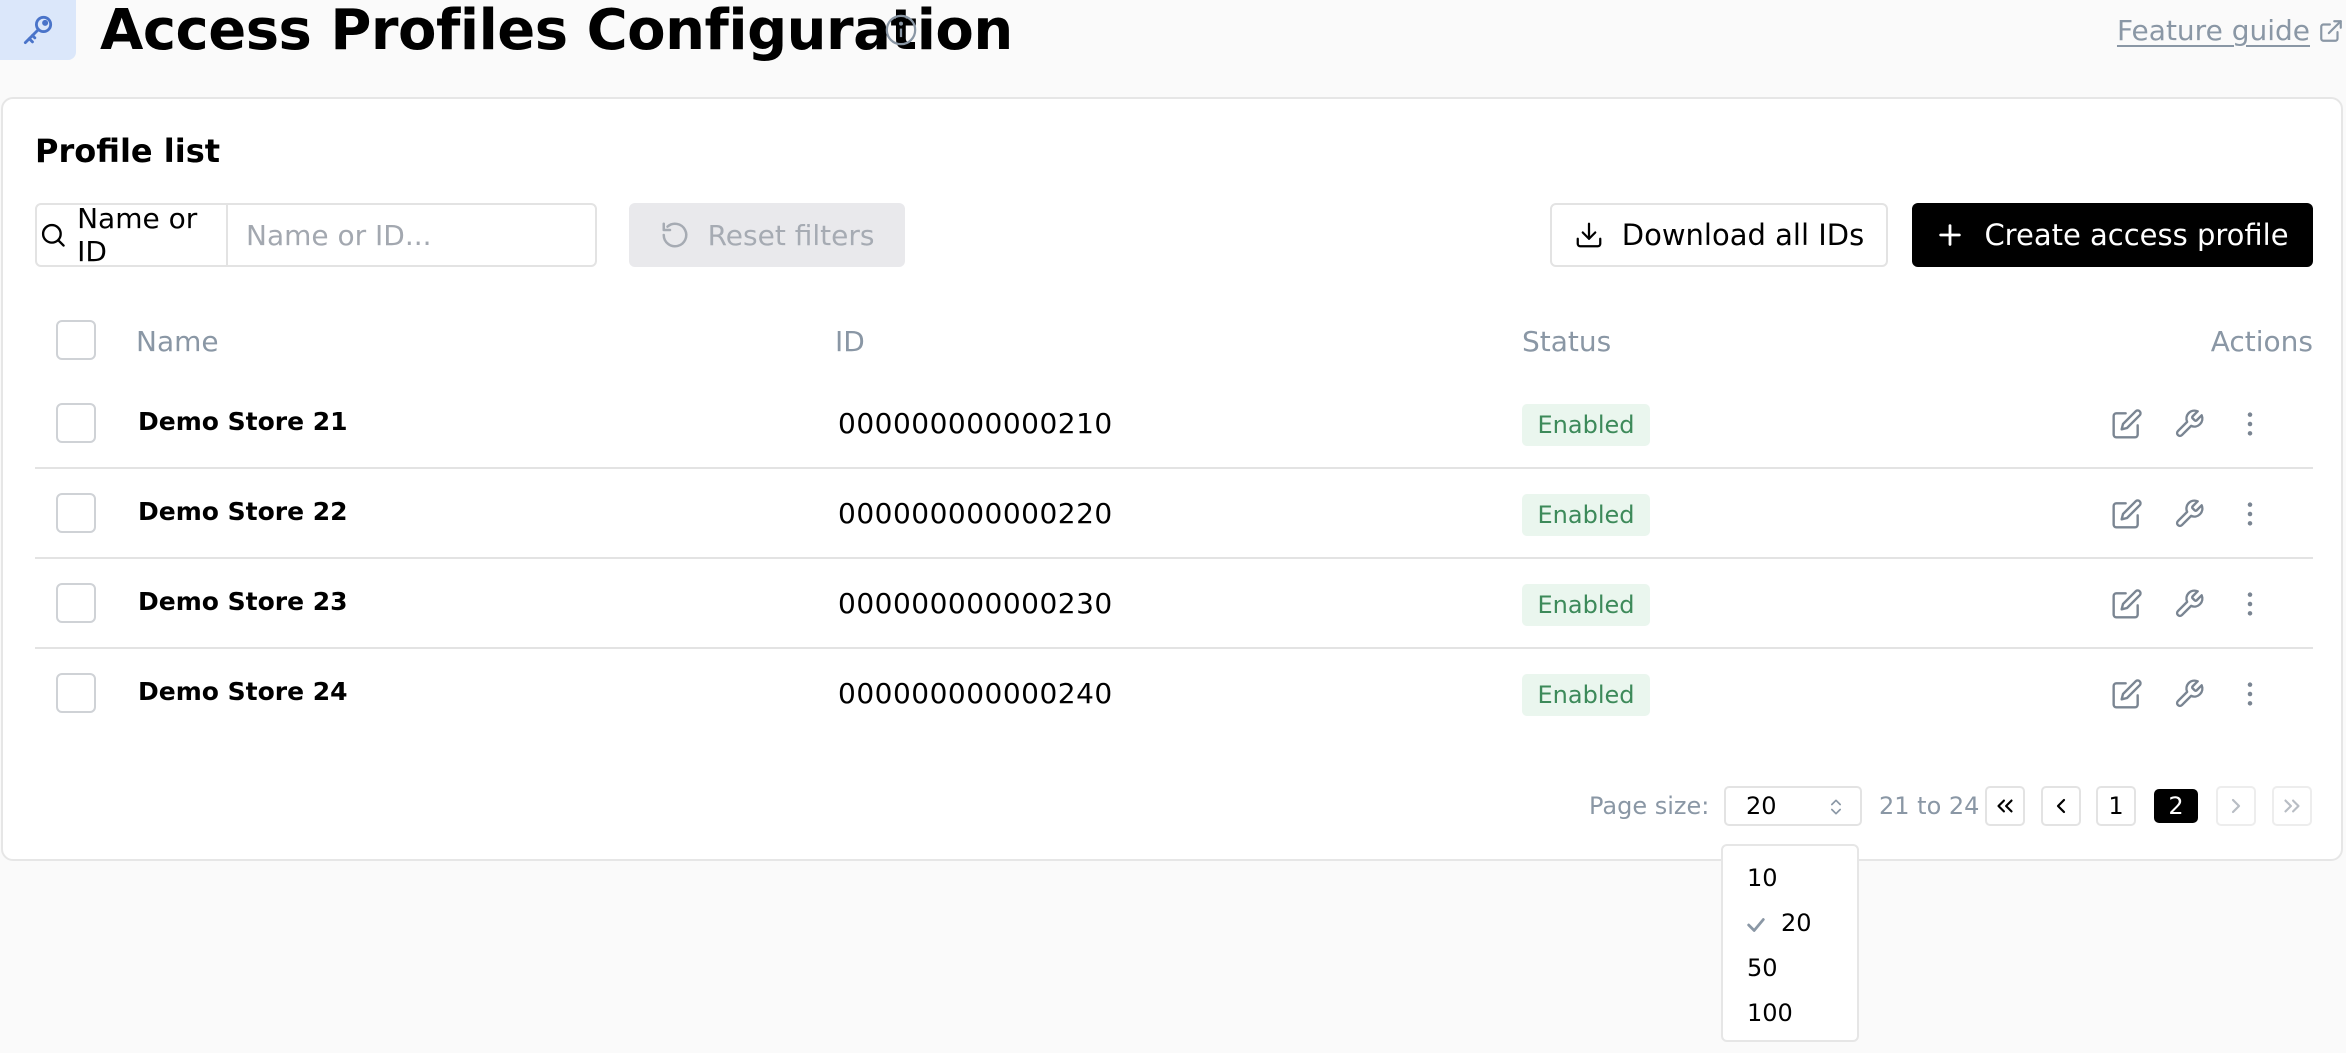 The width and height of the screenshot is (2346, 1053). I want to click on profile-id: 000000000000240, so click(975, 693).